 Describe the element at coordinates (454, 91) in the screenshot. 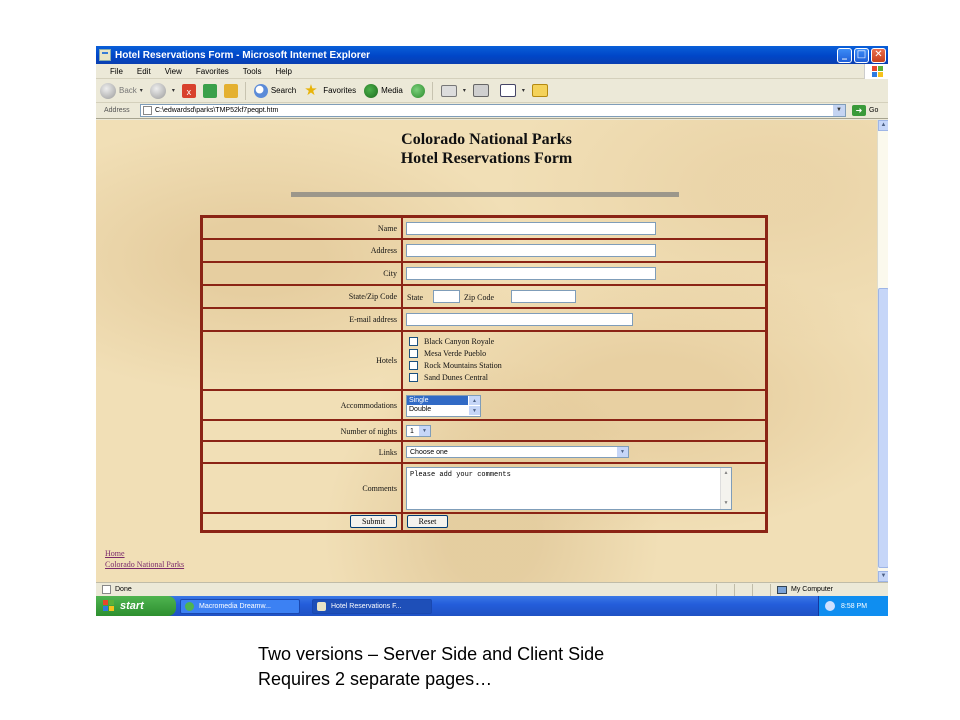

I see `mail-button: ▾` at that location.